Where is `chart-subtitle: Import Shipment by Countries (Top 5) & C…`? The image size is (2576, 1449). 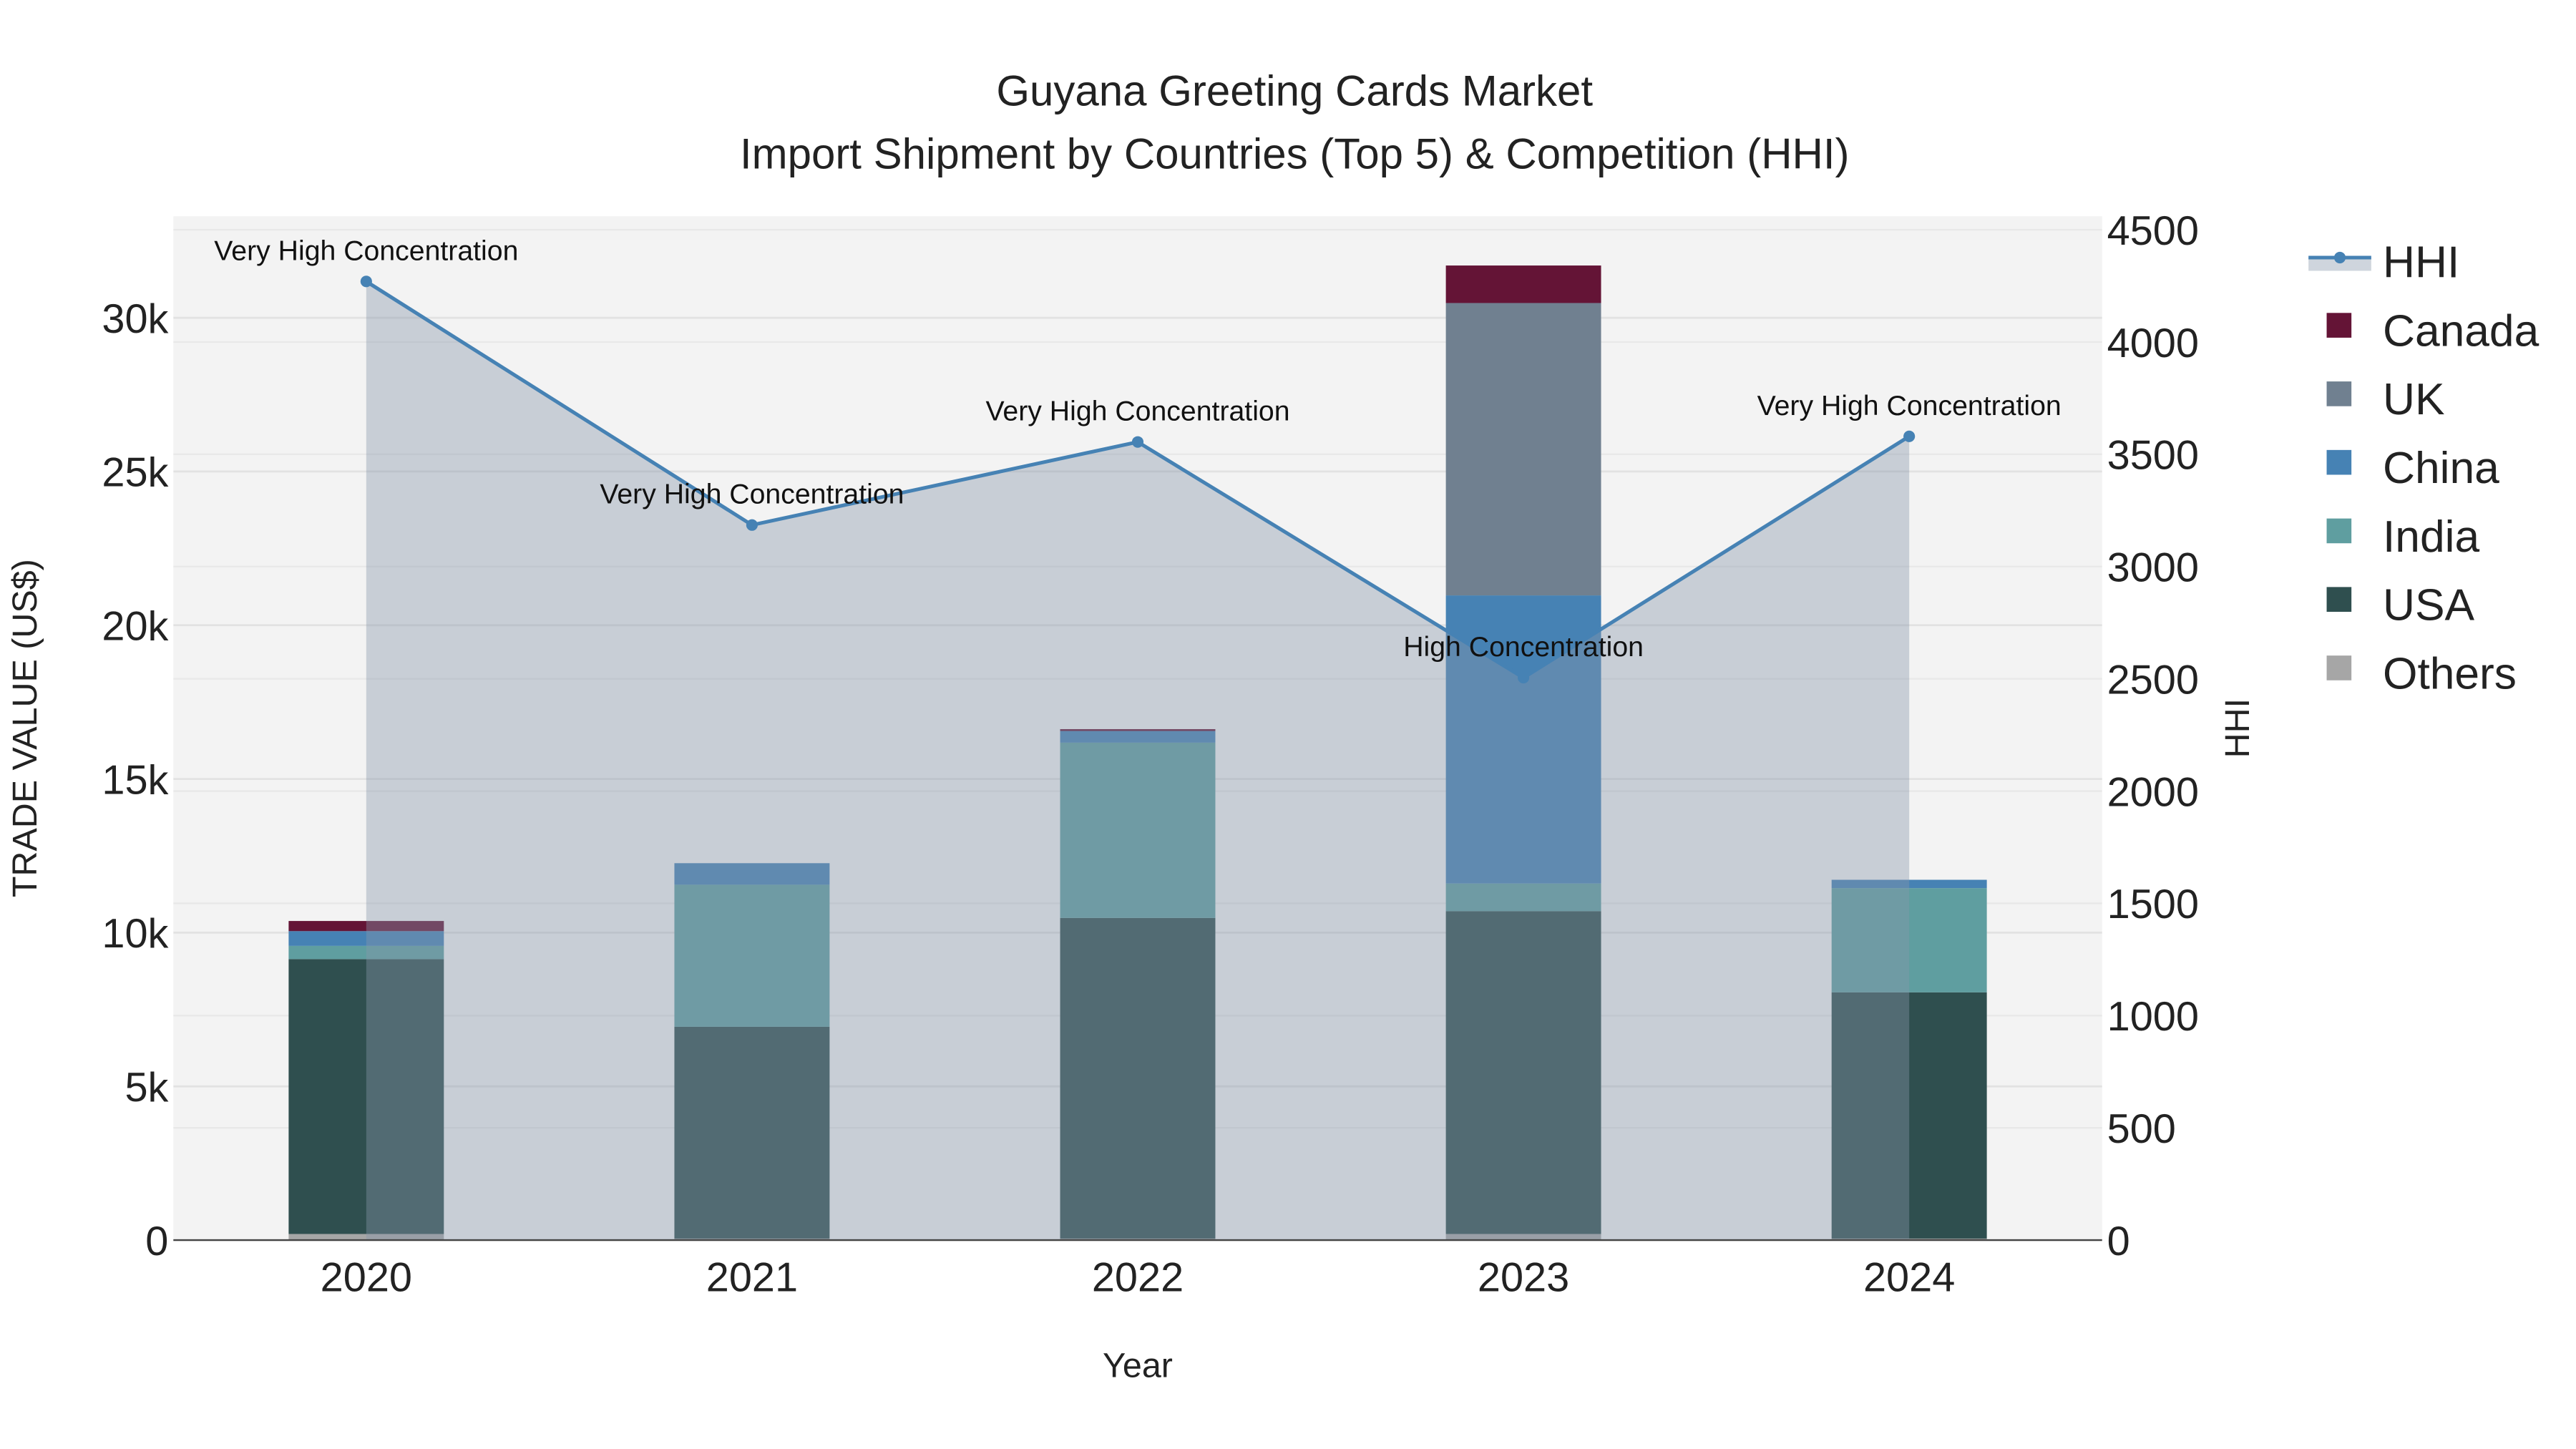
chart-subtitle: Import Shipment by Countries (Top 5) & C… is located at coordinates (1295, 153).